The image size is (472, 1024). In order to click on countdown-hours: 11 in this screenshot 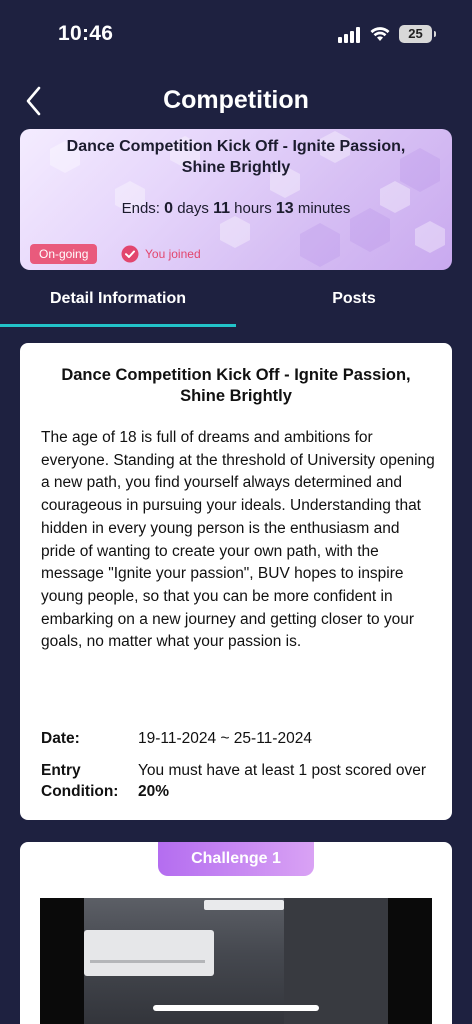, I will do `click(221, 208)`.